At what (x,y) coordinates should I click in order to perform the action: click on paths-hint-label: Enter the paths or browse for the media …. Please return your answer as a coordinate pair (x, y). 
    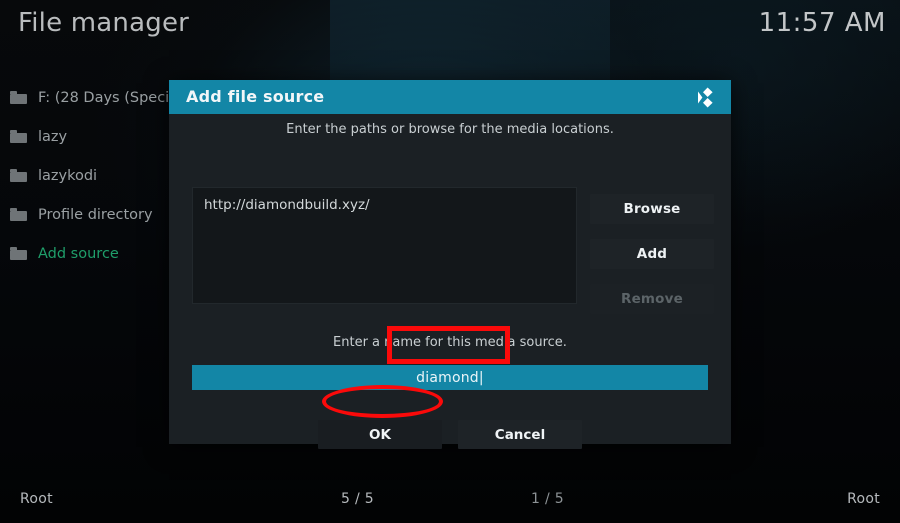
    Looking at the image, I should click on (450, 129).